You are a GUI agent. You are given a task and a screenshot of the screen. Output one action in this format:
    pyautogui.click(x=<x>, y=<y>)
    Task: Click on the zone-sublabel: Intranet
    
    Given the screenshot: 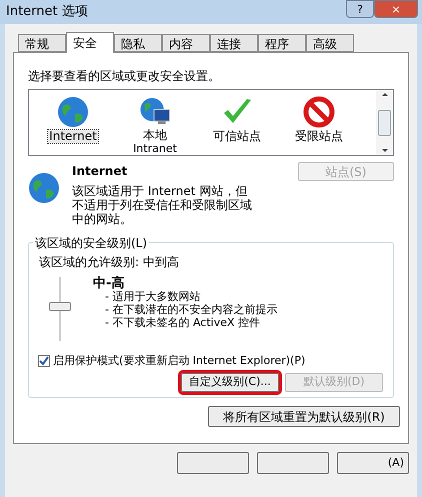 What is the action you would take?
    pyautogui.click(x=155, y=148)
    